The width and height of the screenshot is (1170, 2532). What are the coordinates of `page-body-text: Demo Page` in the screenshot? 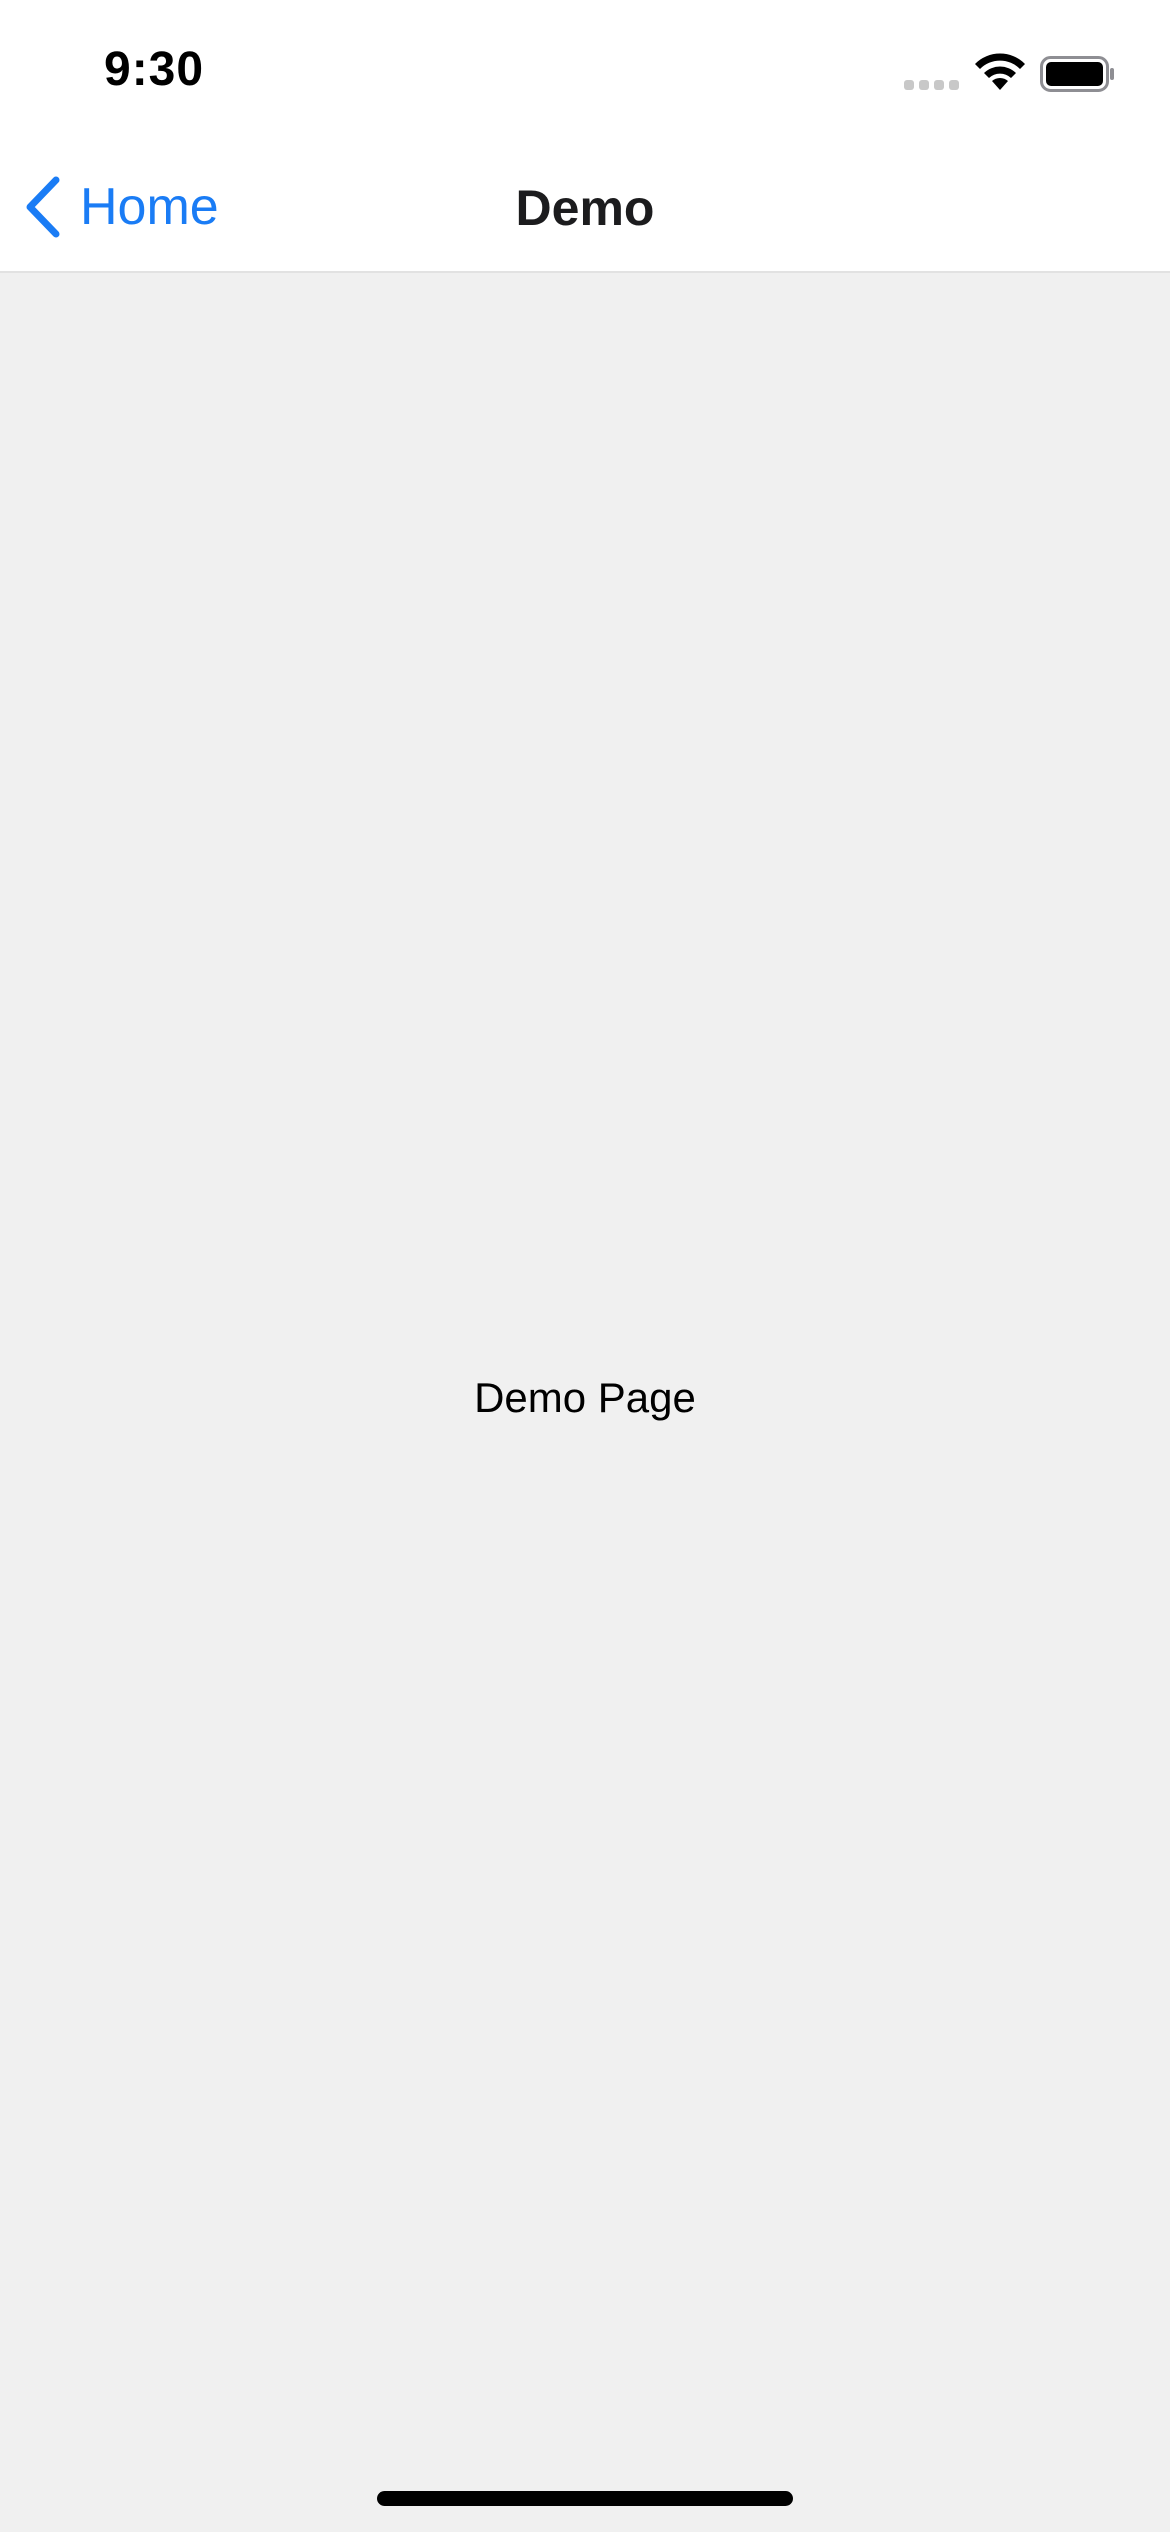 It's located at (585, 1397).